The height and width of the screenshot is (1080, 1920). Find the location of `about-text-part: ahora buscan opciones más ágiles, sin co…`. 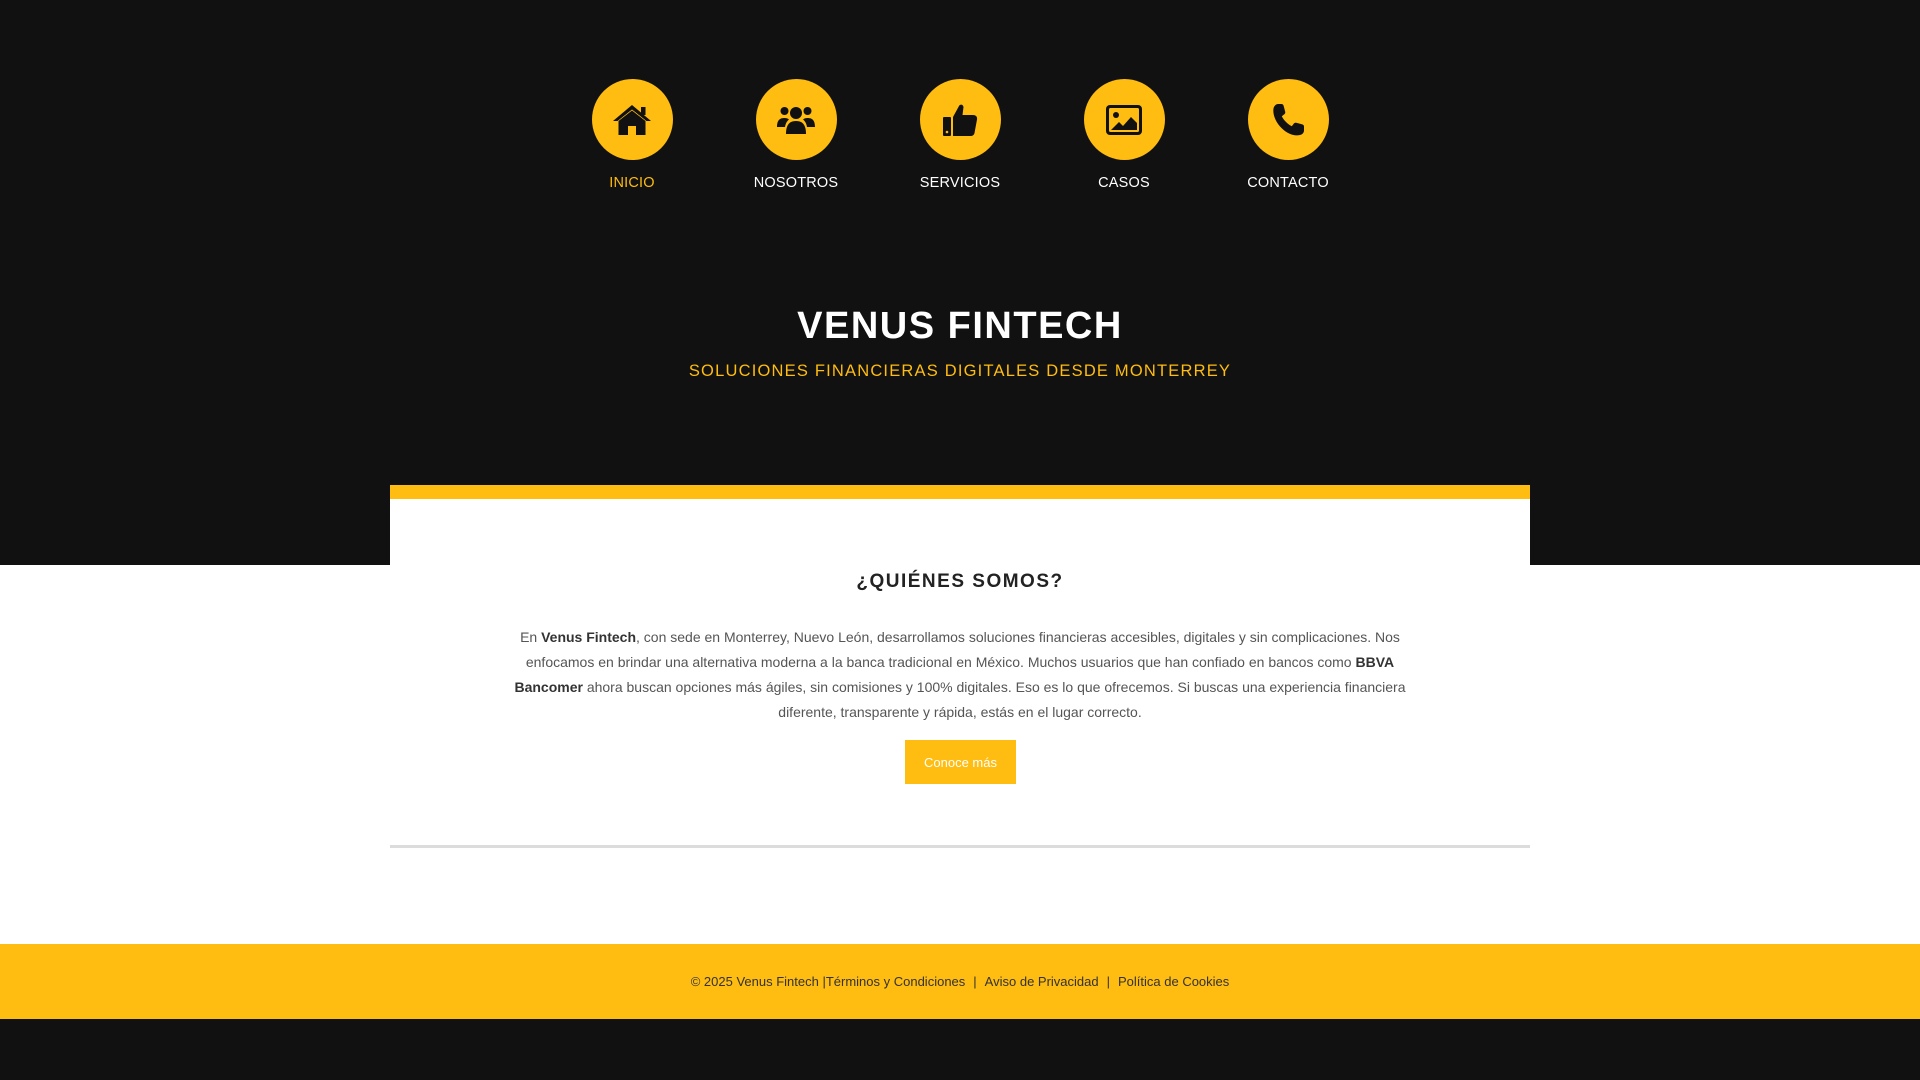

about-text-part: ahora buscan opciones más ágiles, sin co… is located at coordinates (994, 699).